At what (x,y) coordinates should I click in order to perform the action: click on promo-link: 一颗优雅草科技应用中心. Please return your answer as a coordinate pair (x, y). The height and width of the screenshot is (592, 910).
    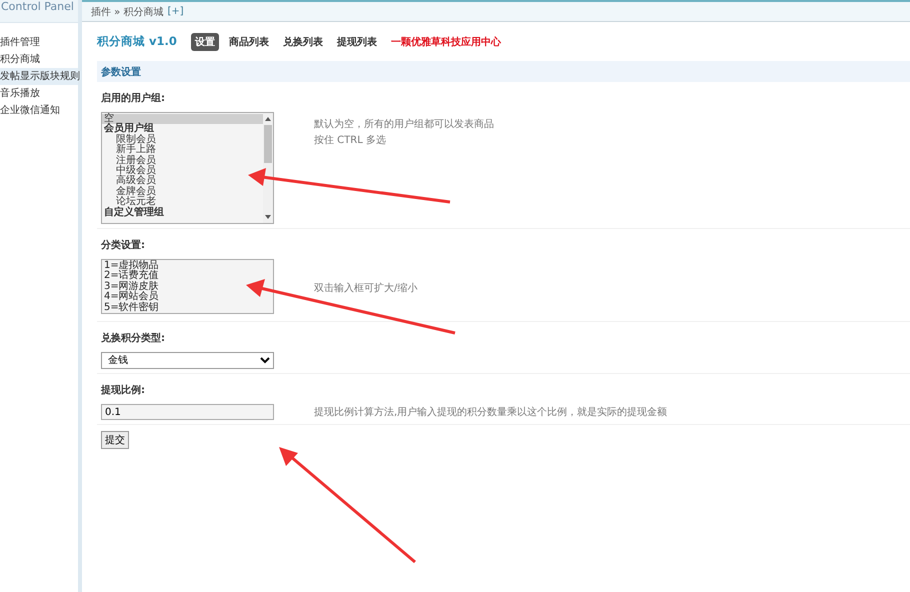
    Looking at the image, I should click on (445, 41).